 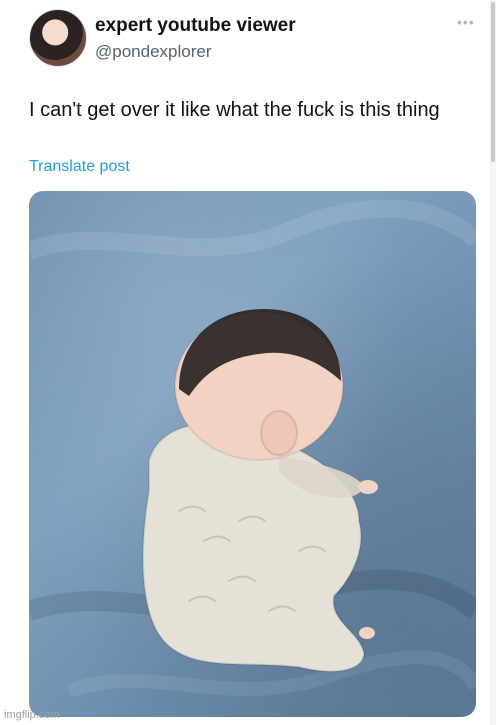 What do you see at coordinates (466, 22) in the screenshot?
I see `more-options-icon: •••` at bounding box center [466, 22].